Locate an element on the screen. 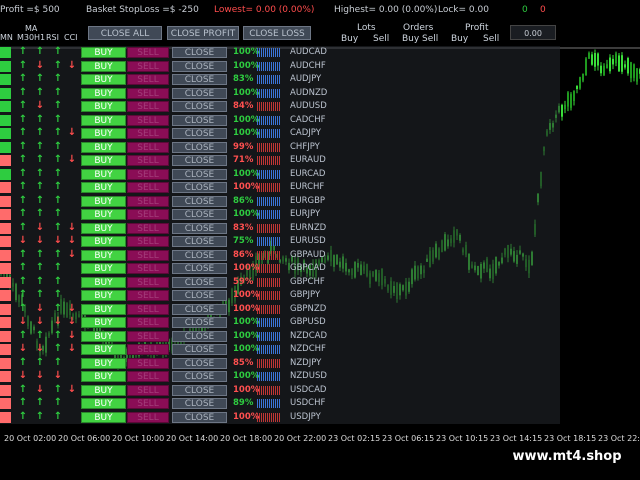 The image size is (640, 480). symbol-label: AUDCAD is located at coordinates (310, 52).